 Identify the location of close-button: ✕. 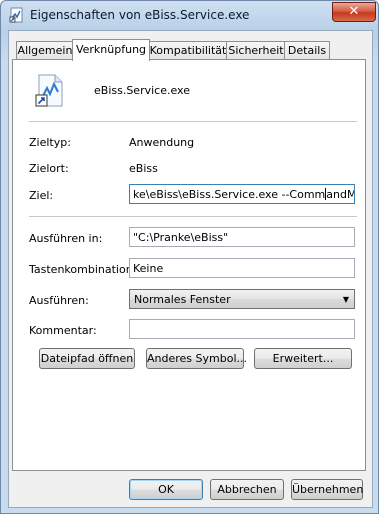
(354, 12).